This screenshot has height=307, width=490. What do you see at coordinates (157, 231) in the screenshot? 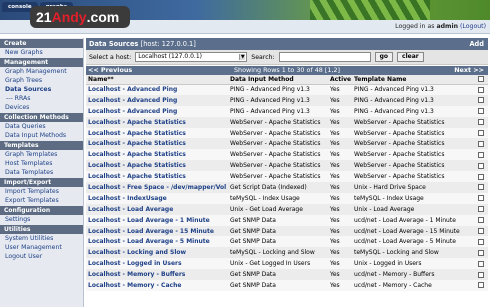
I see `data-source-name-link: Localhost - Load Average - 15 Minute` at bounding box center [157, 231].